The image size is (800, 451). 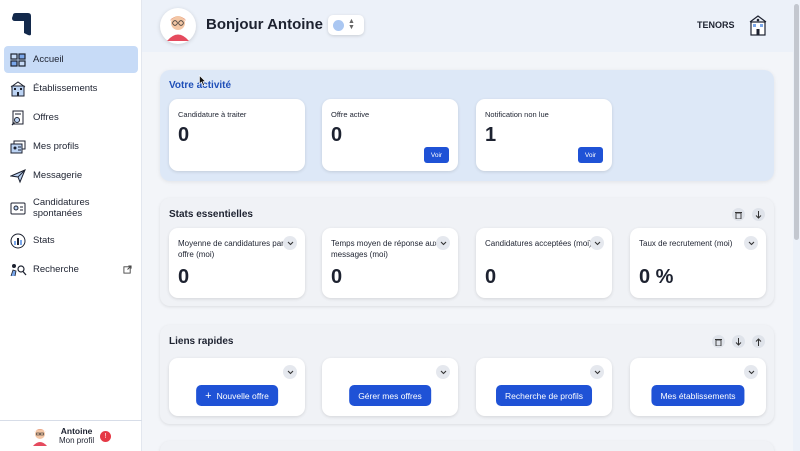 I want to click on card-label: Offre active, so click(x=350, y=114).